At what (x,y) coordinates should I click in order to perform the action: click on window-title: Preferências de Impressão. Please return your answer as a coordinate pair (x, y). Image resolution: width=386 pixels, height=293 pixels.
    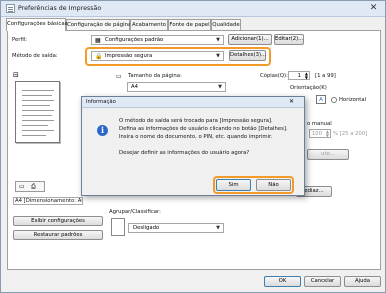
    Looking at the image, I should click on (60, 8).